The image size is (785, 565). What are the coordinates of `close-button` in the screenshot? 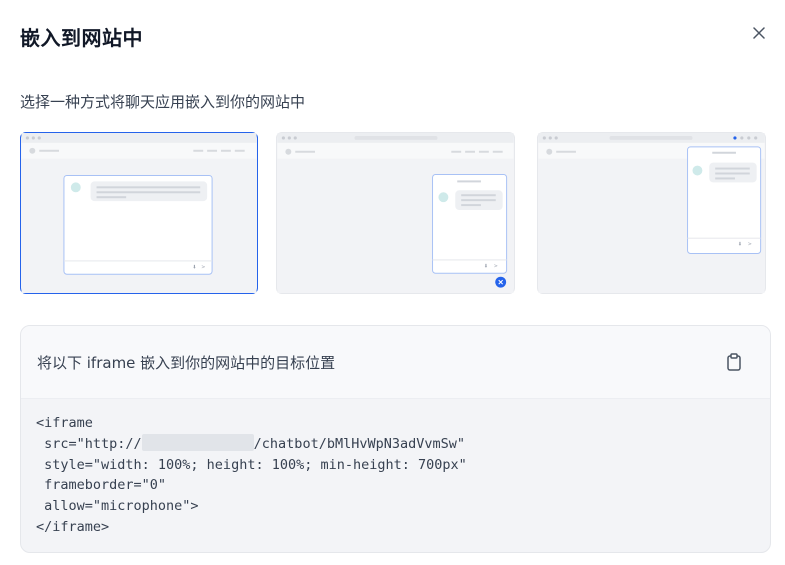 It's located at (759, 33).